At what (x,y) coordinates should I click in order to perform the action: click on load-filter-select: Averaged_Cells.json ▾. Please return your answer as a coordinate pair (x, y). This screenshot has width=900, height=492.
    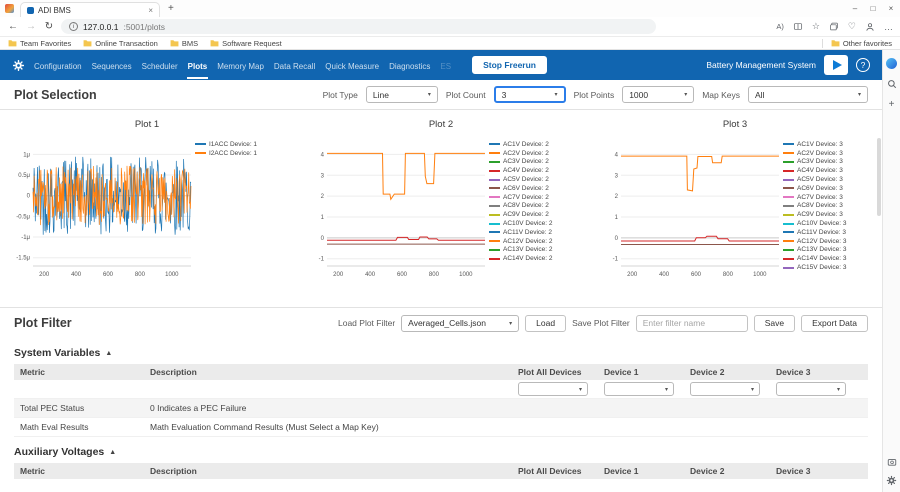
    Looking at the image, I should click on (460, 323).